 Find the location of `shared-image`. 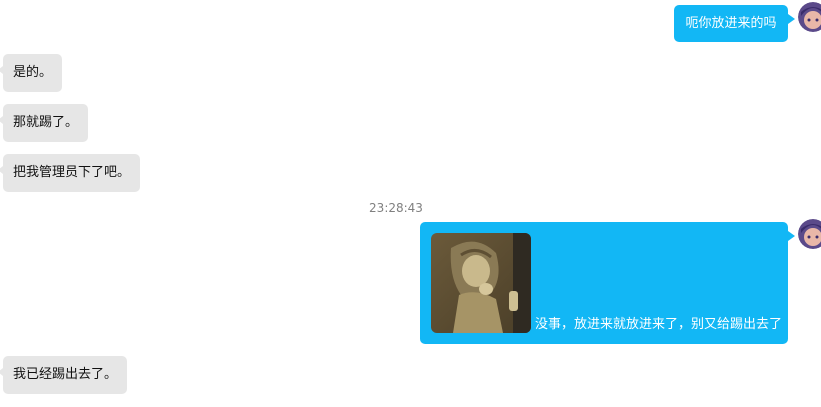

shared-image is located at coordinates (481, 283).